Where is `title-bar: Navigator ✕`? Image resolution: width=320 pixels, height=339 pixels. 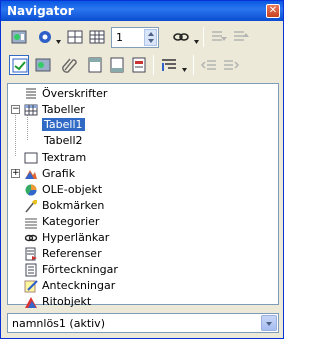 title-bar: Navigator ✕ is located at coordinates (142, 11).